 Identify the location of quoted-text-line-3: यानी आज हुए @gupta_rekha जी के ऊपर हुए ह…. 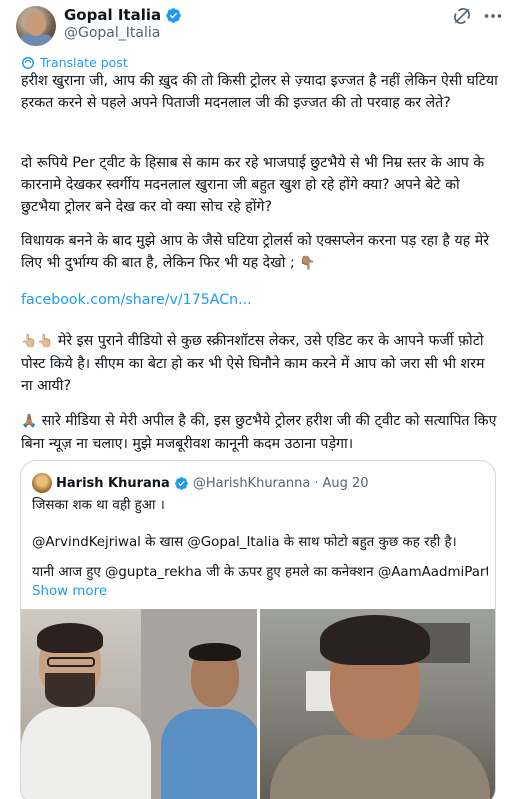
(260, 572).